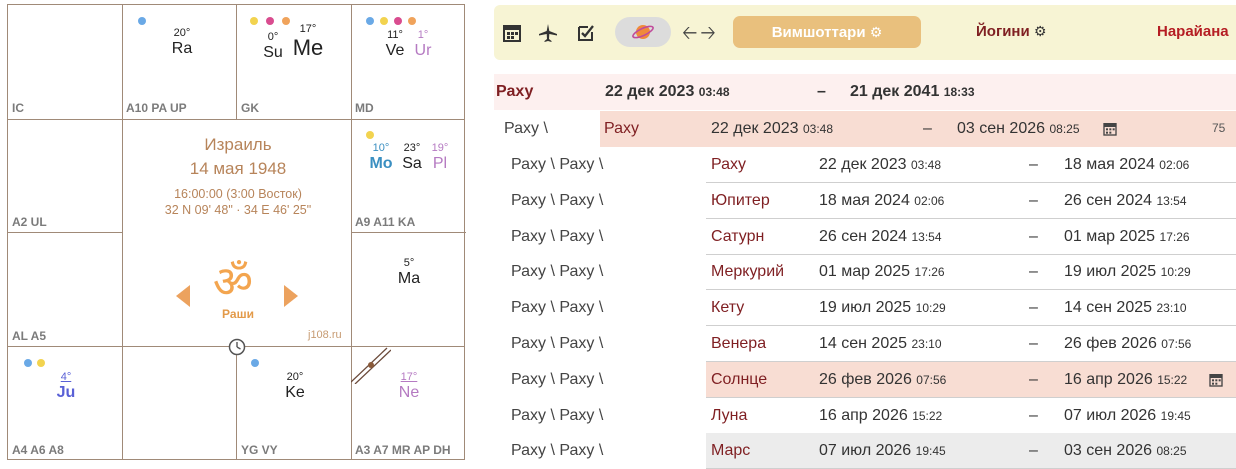 The height and width of the screenshot is (469, 1236). I want to click on pratyantar-lord: Марс, so click(731, 451).